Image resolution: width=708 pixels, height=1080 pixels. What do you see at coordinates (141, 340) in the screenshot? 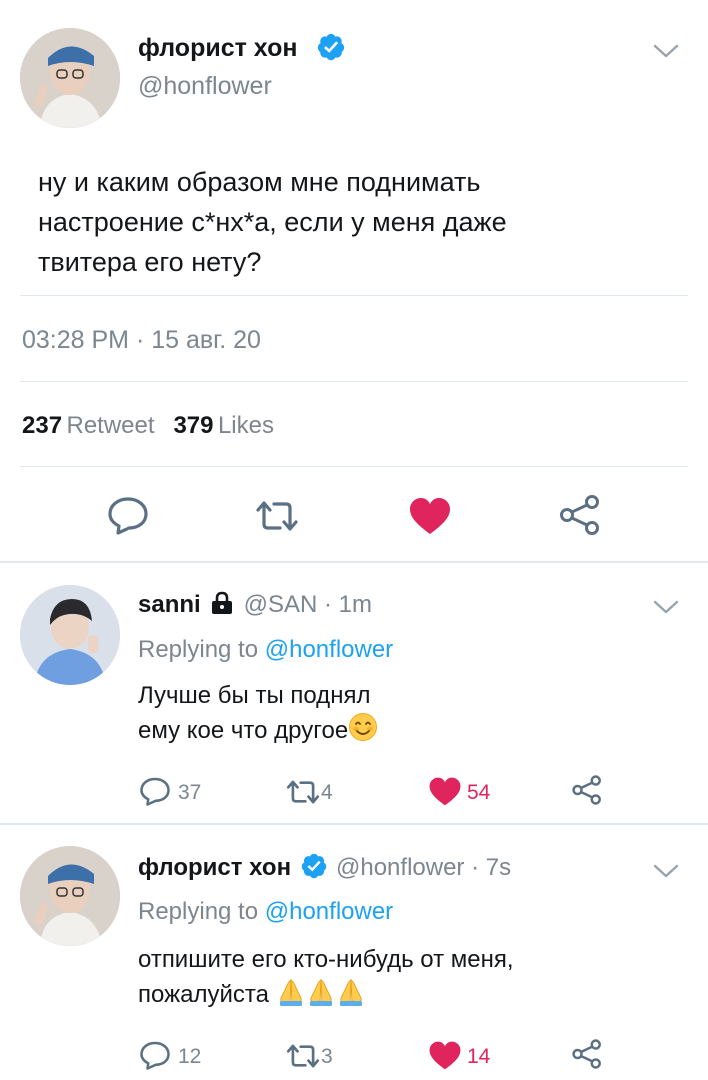
I see `tweet-timestamp: 03:28 PM · 15 авг. 20` at bounding box center [141, 340].